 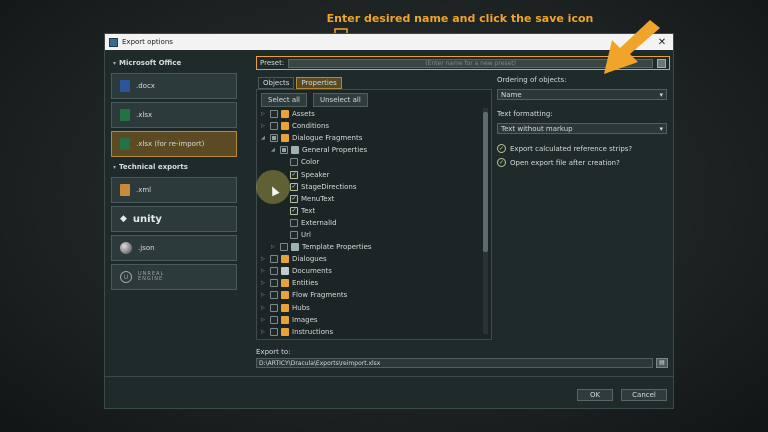 I want to click on tree-row: ◢ Dialogue Fragments, so click(x=369, y=138).